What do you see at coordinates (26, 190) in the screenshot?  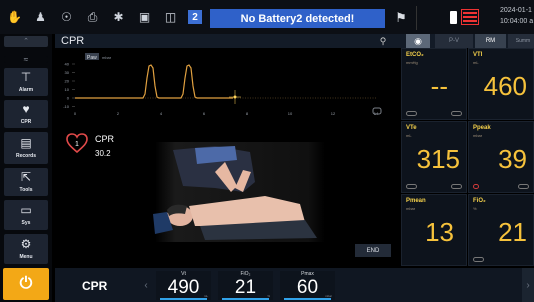 I see `sidebar-item-label: Tools` at bounding box center [26, 190].